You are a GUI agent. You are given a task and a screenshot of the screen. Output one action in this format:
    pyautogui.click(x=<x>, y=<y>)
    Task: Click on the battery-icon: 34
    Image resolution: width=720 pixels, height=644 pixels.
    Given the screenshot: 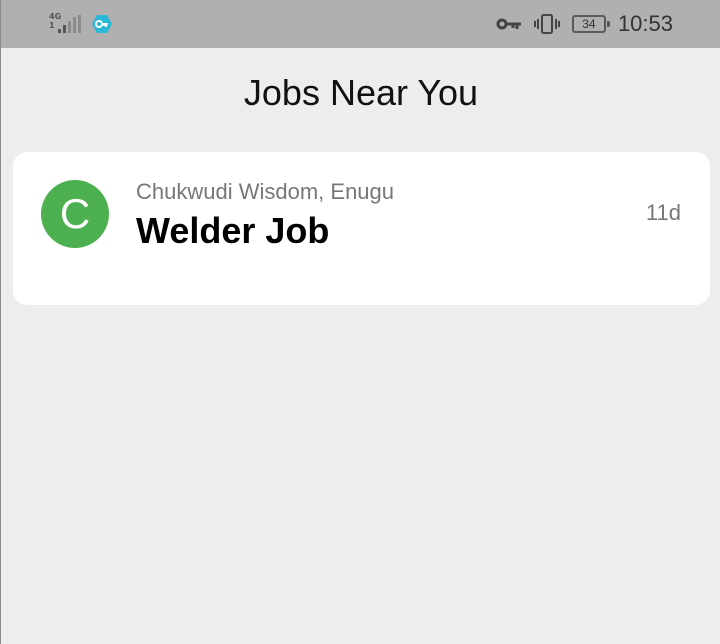 What is the action you would take?
    pyautogui.click(x=590, y=24)
    